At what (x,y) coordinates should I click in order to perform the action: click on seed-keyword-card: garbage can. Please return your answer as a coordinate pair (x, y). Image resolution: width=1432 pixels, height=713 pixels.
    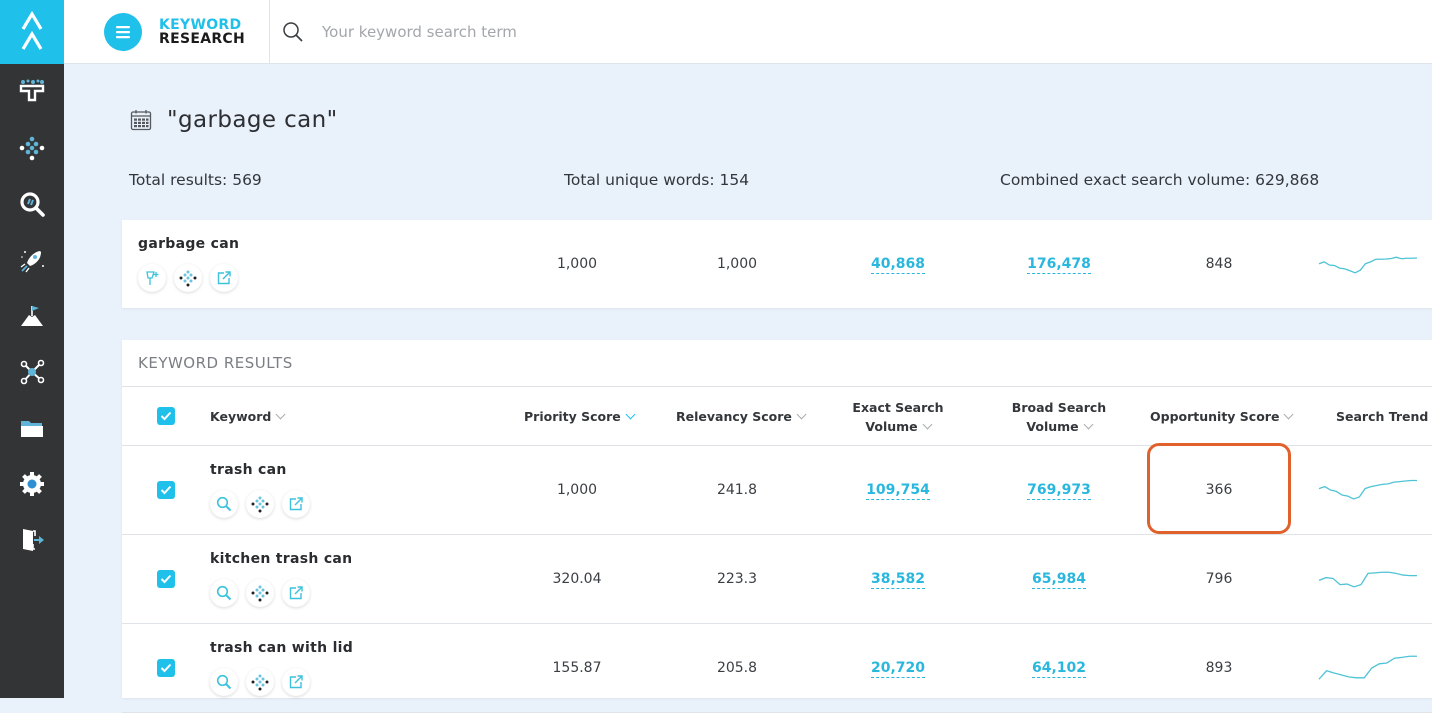
    Looking at the image, I should click on (777, 264).